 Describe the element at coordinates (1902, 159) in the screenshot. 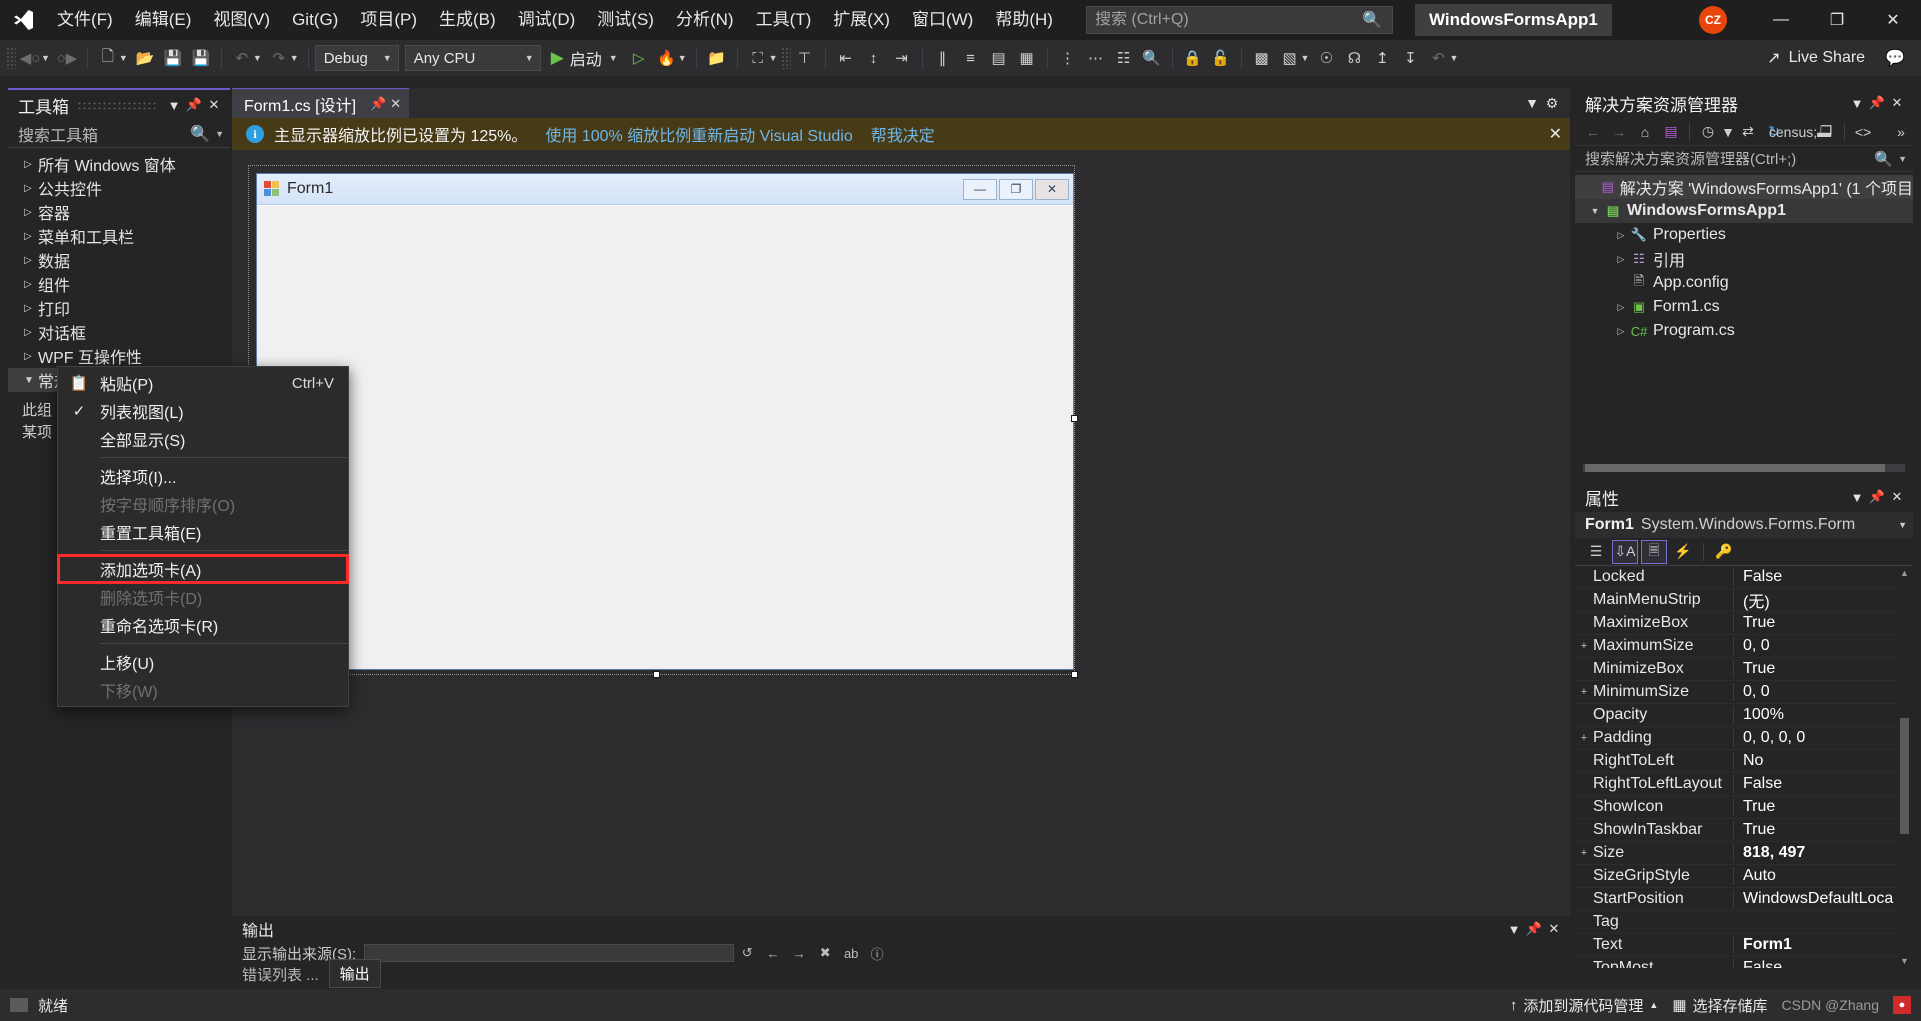

I see `se-search-dropdown-icon: ▼` at that location.